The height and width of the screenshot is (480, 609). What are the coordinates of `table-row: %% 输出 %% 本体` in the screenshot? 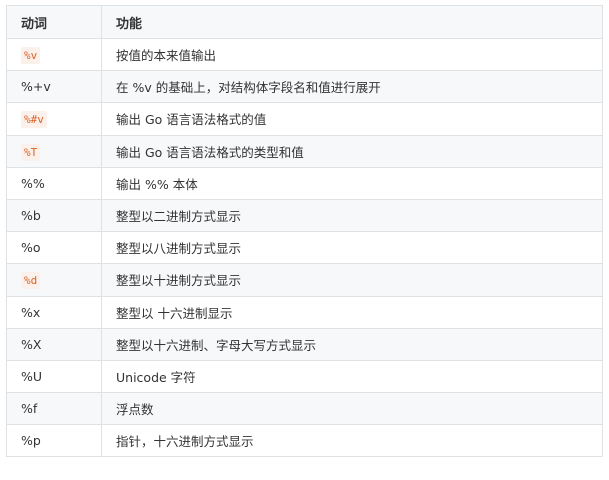 It's located at (304, 183).